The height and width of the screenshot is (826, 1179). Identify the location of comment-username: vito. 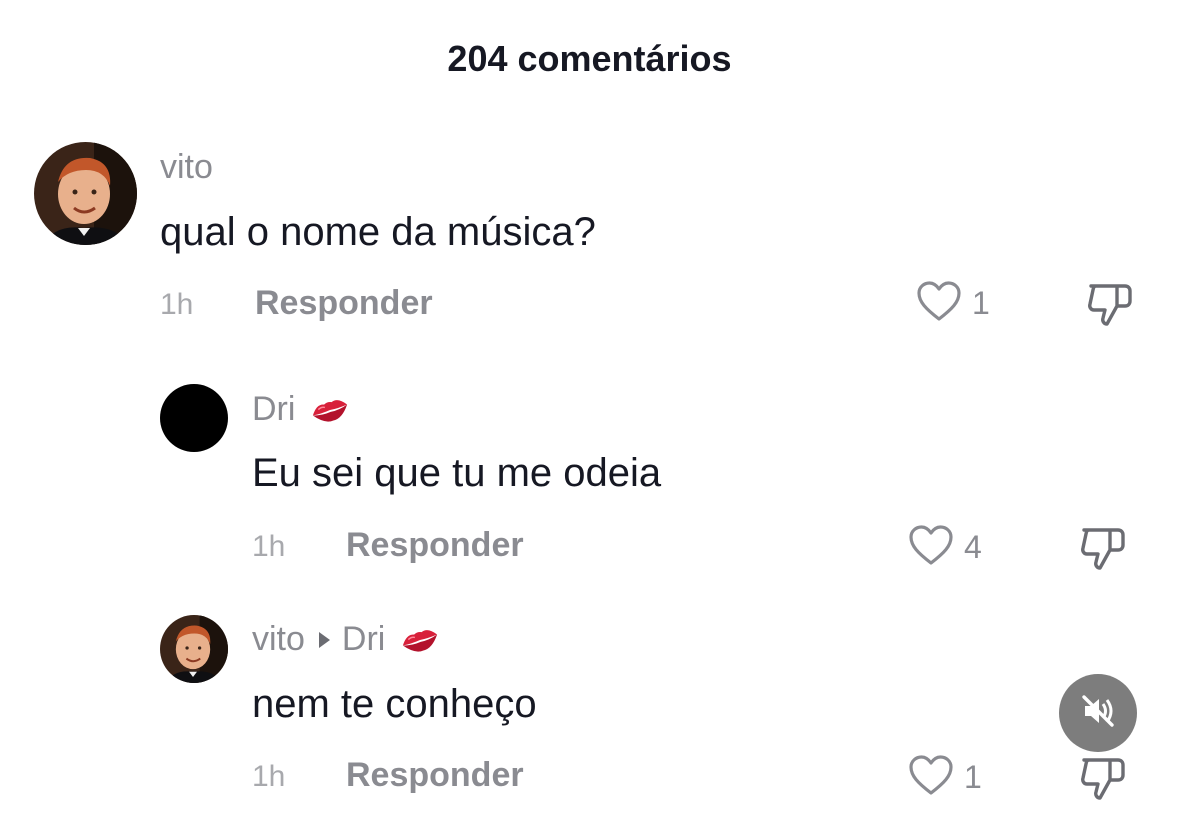
(186, 167).